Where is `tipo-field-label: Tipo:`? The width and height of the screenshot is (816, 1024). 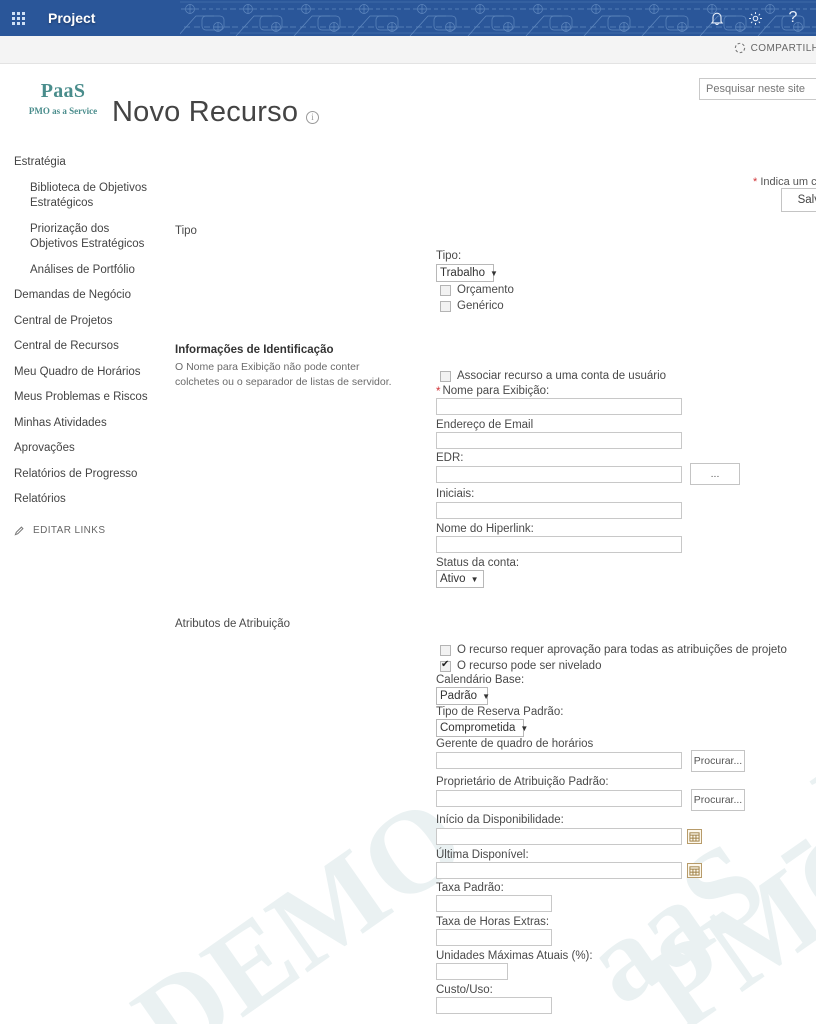
tipo-field-label: Tipo: is located at coordinates (449, 256).